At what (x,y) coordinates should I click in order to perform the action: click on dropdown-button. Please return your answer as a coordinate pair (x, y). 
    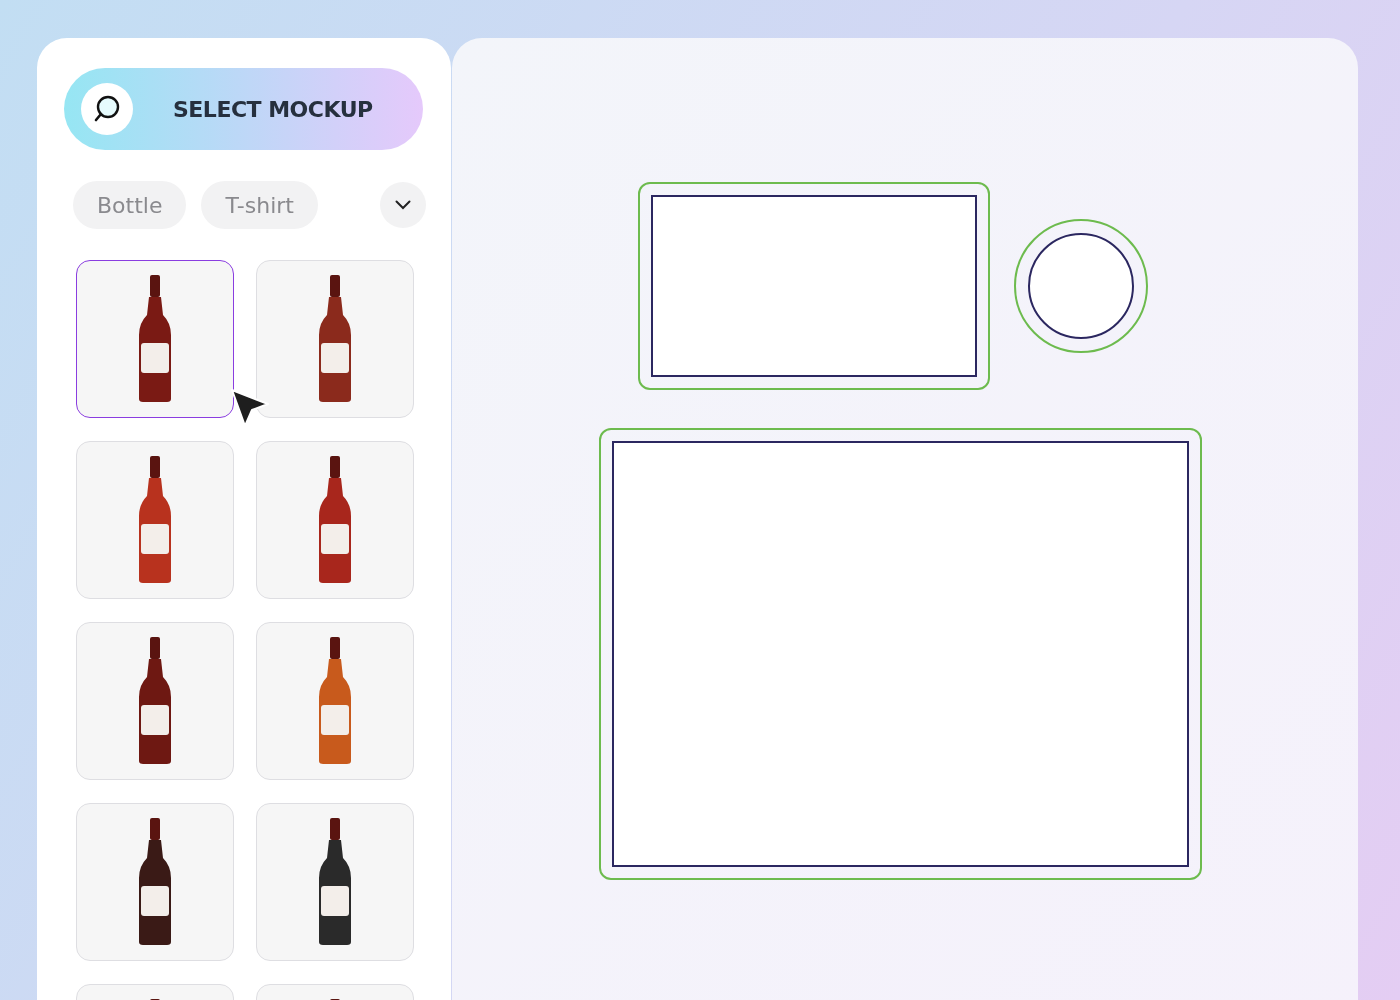
    Looking at the image, I should click on (403, 205).